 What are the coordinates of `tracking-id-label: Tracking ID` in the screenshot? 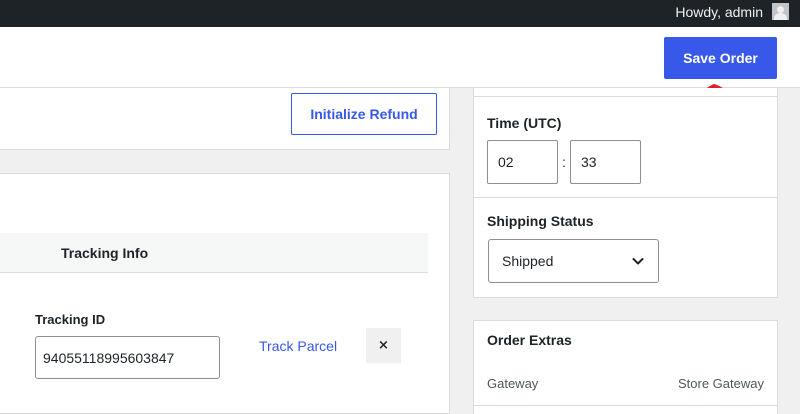 It's located at (70, 319).